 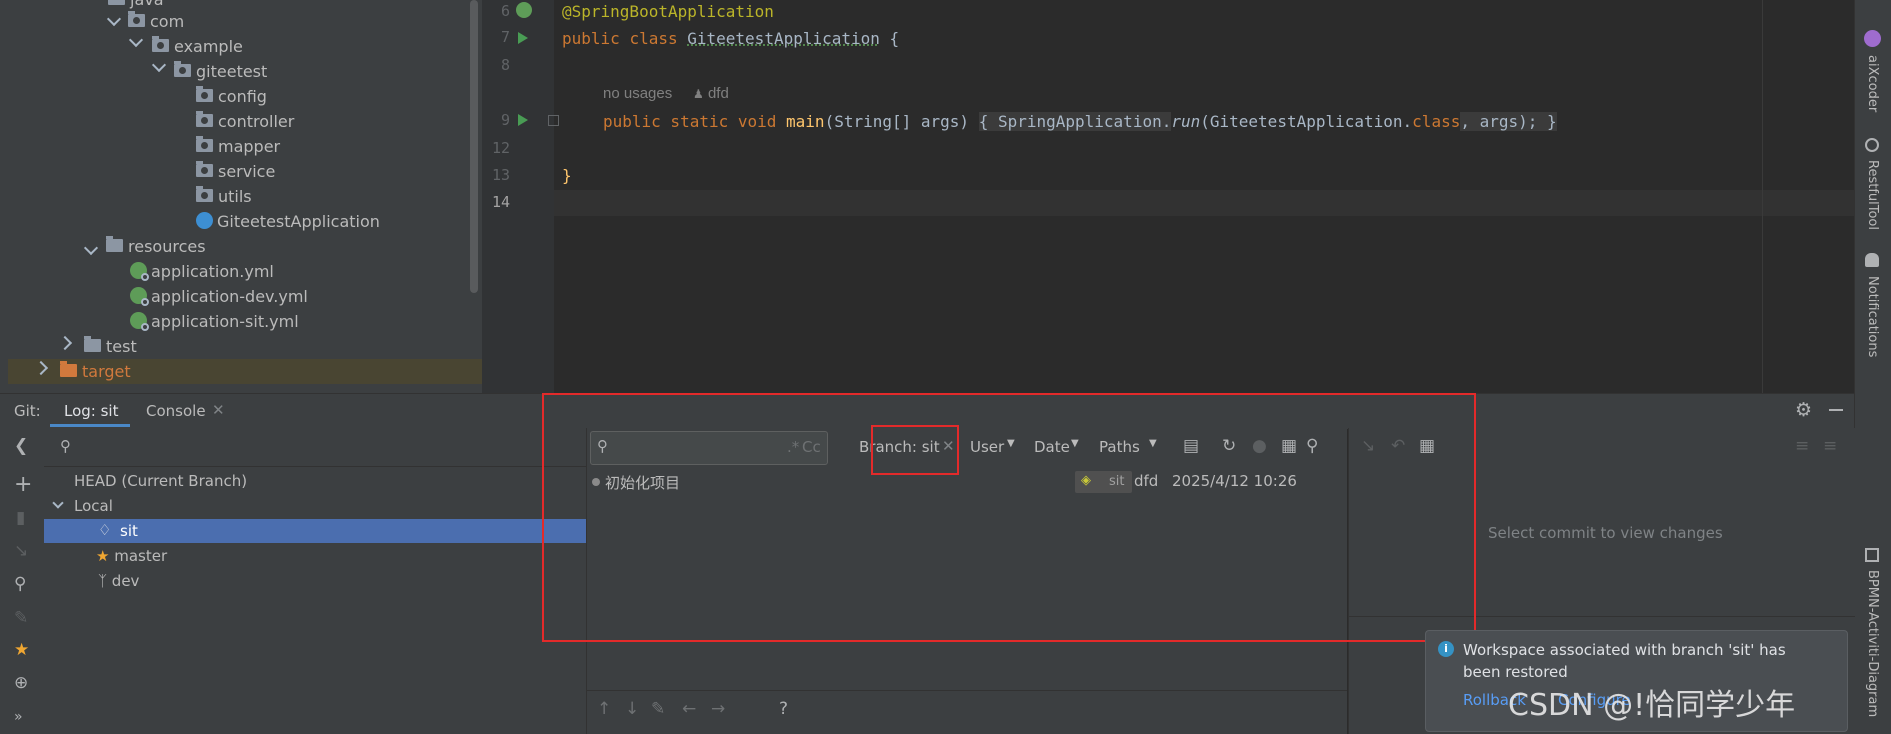 What do you see at coordinates (21, 683) in the screenshot?
I see `crosshair-icon: ⊕` at bounding box center [21, 683].